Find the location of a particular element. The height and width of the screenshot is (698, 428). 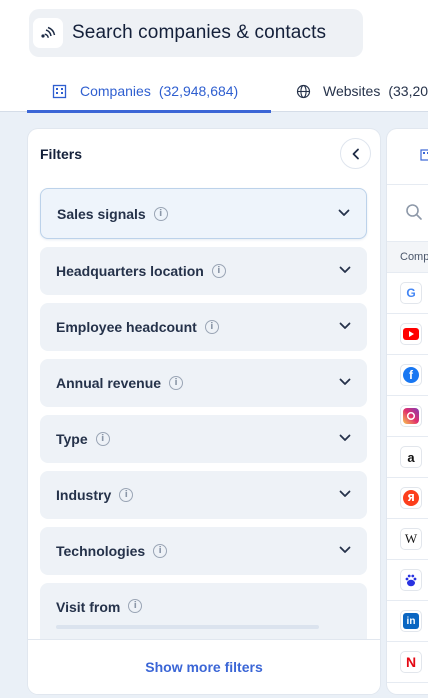

filter-employee-headcount: Employee headcount i is located at coordinates (203, 327).